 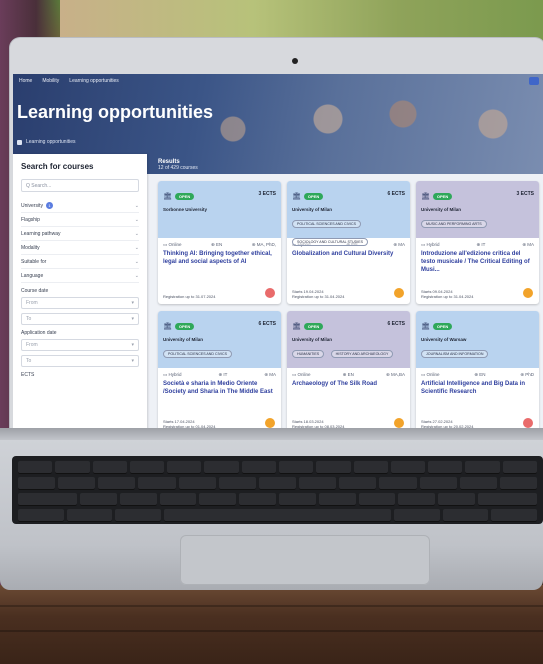 What do you see at coordinates (57, 166) in the screenshot?
I see `sidebar-title: Search for courses` at bounding box center [57, 166].